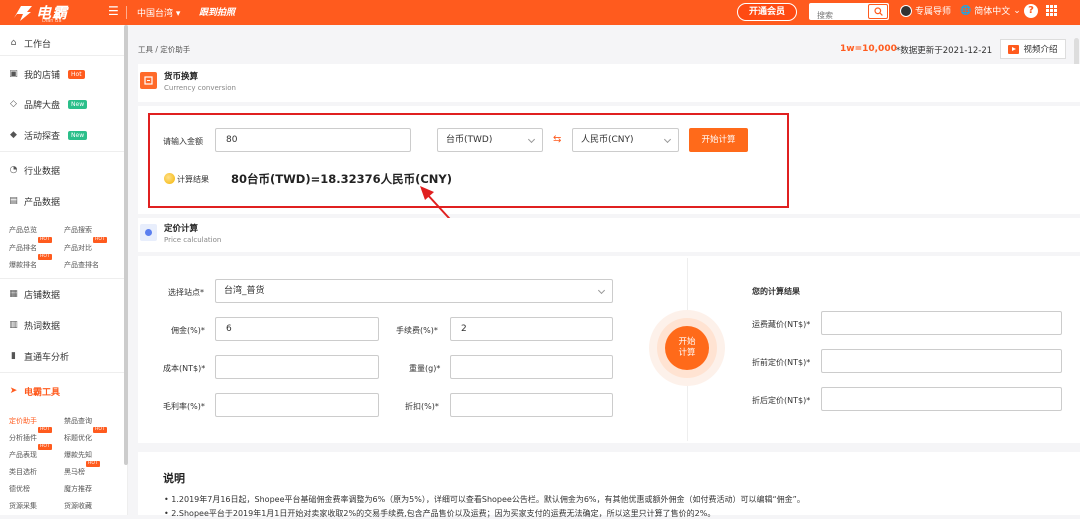  What do you see at coordinates (425, 368) in the screenshot?
I see `weight-label: 重量(g)*` at bounding box center [425, 368].